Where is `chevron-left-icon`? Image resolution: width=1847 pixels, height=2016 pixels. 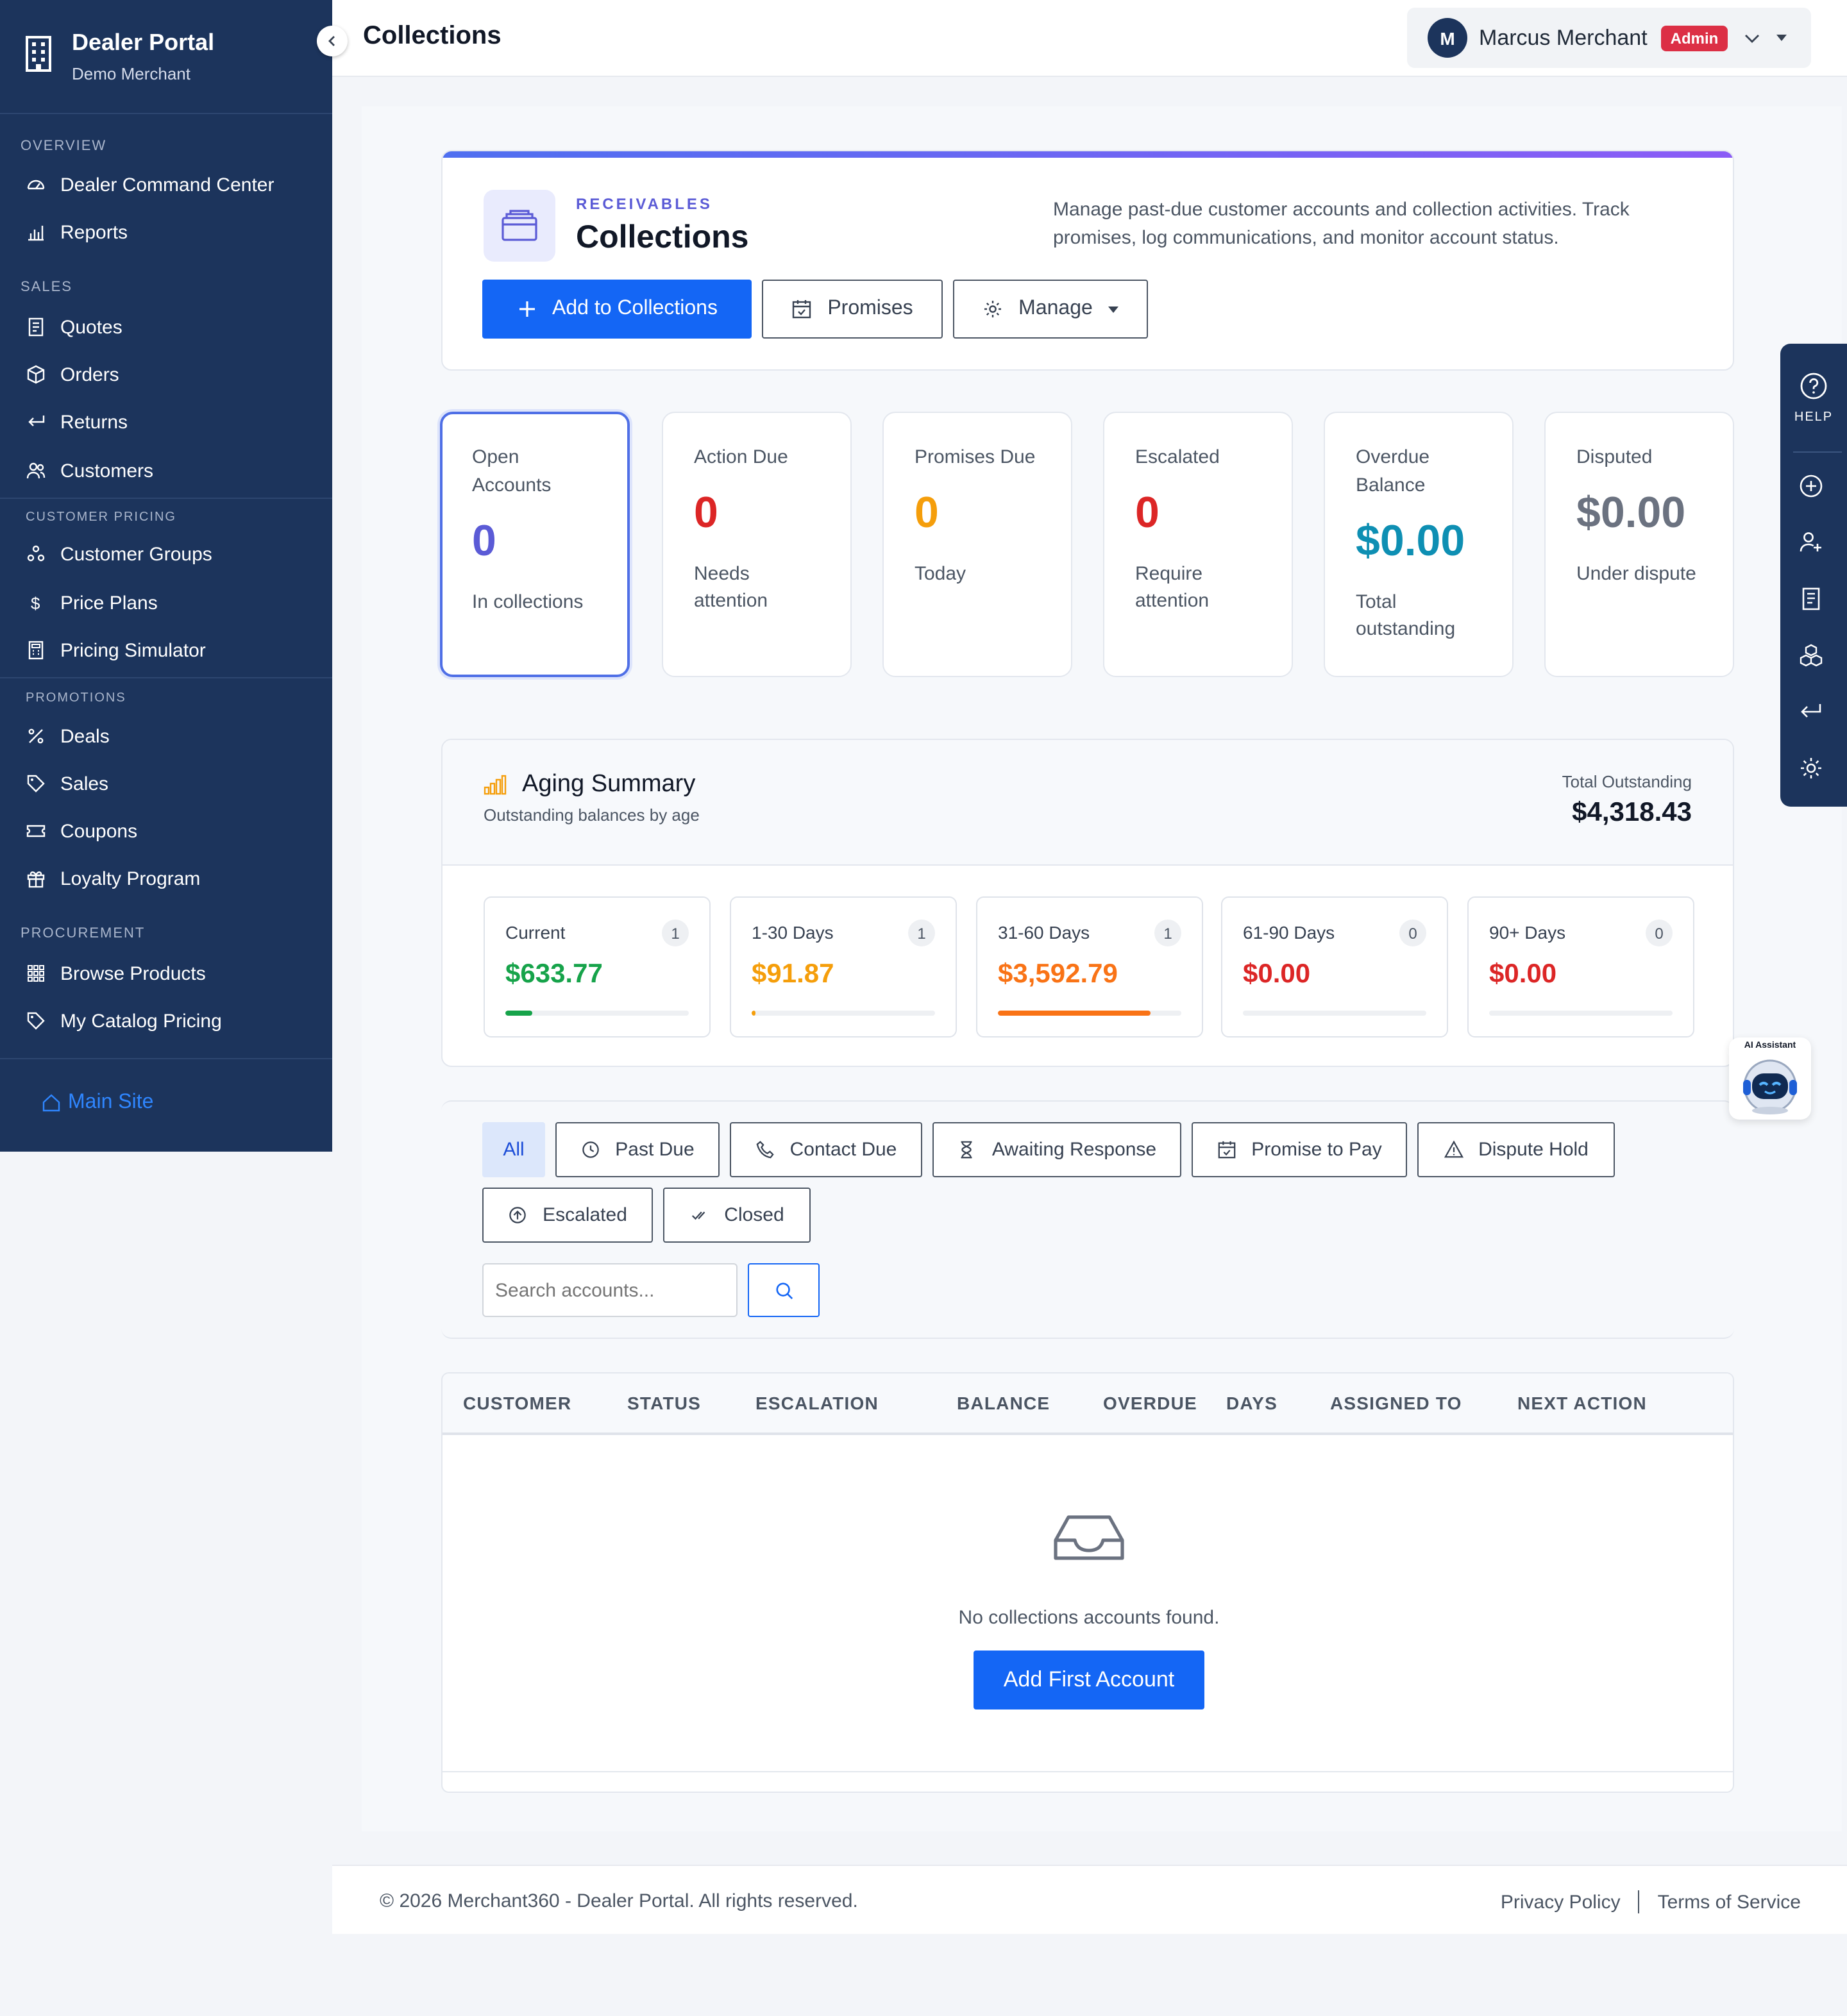
chevron-left-icon is located at coordinates (331, 41).